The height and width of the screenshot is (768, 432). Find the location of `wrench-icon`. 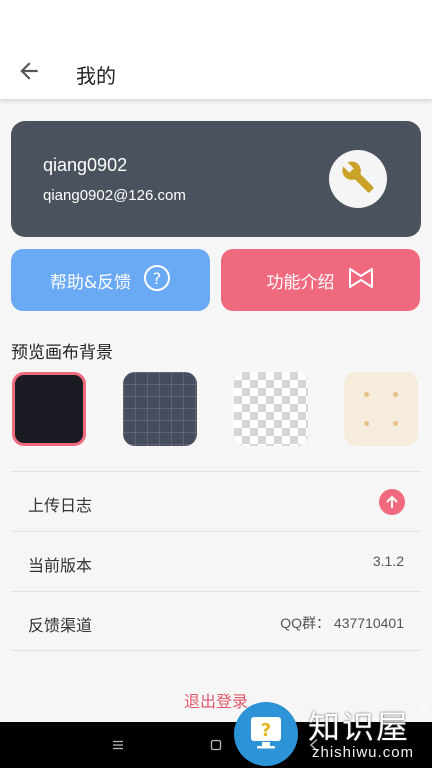

wrench-icon is located at coordinates (358, 179).